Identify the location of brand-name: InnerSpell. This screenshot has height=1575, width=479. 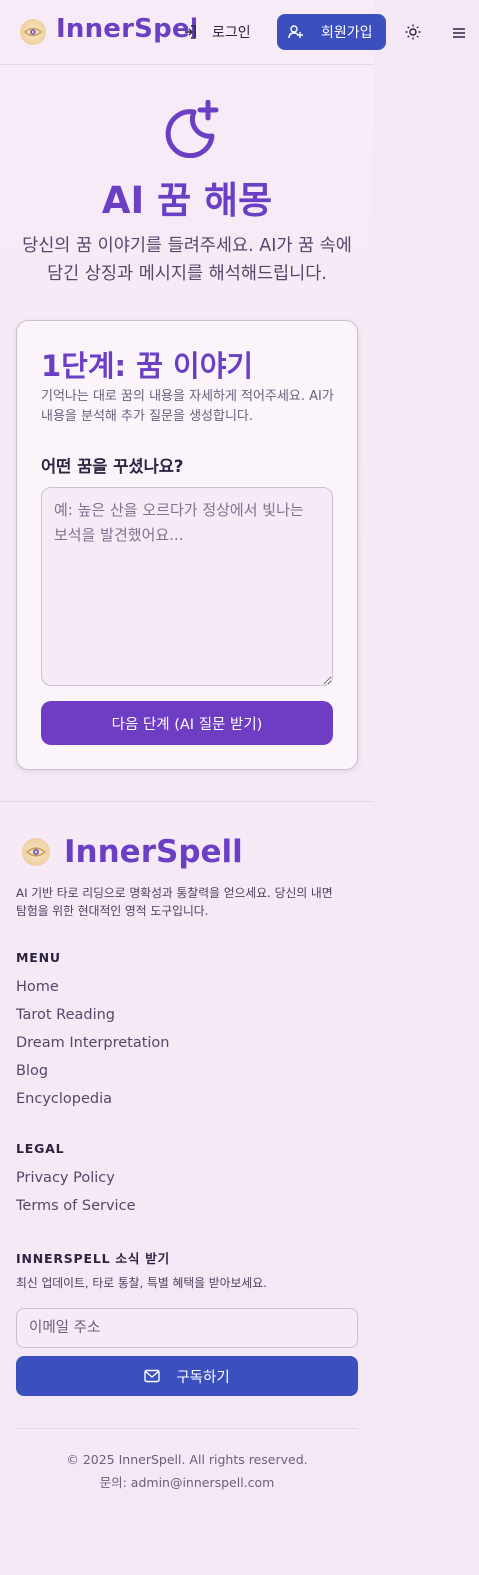
(126, 29).